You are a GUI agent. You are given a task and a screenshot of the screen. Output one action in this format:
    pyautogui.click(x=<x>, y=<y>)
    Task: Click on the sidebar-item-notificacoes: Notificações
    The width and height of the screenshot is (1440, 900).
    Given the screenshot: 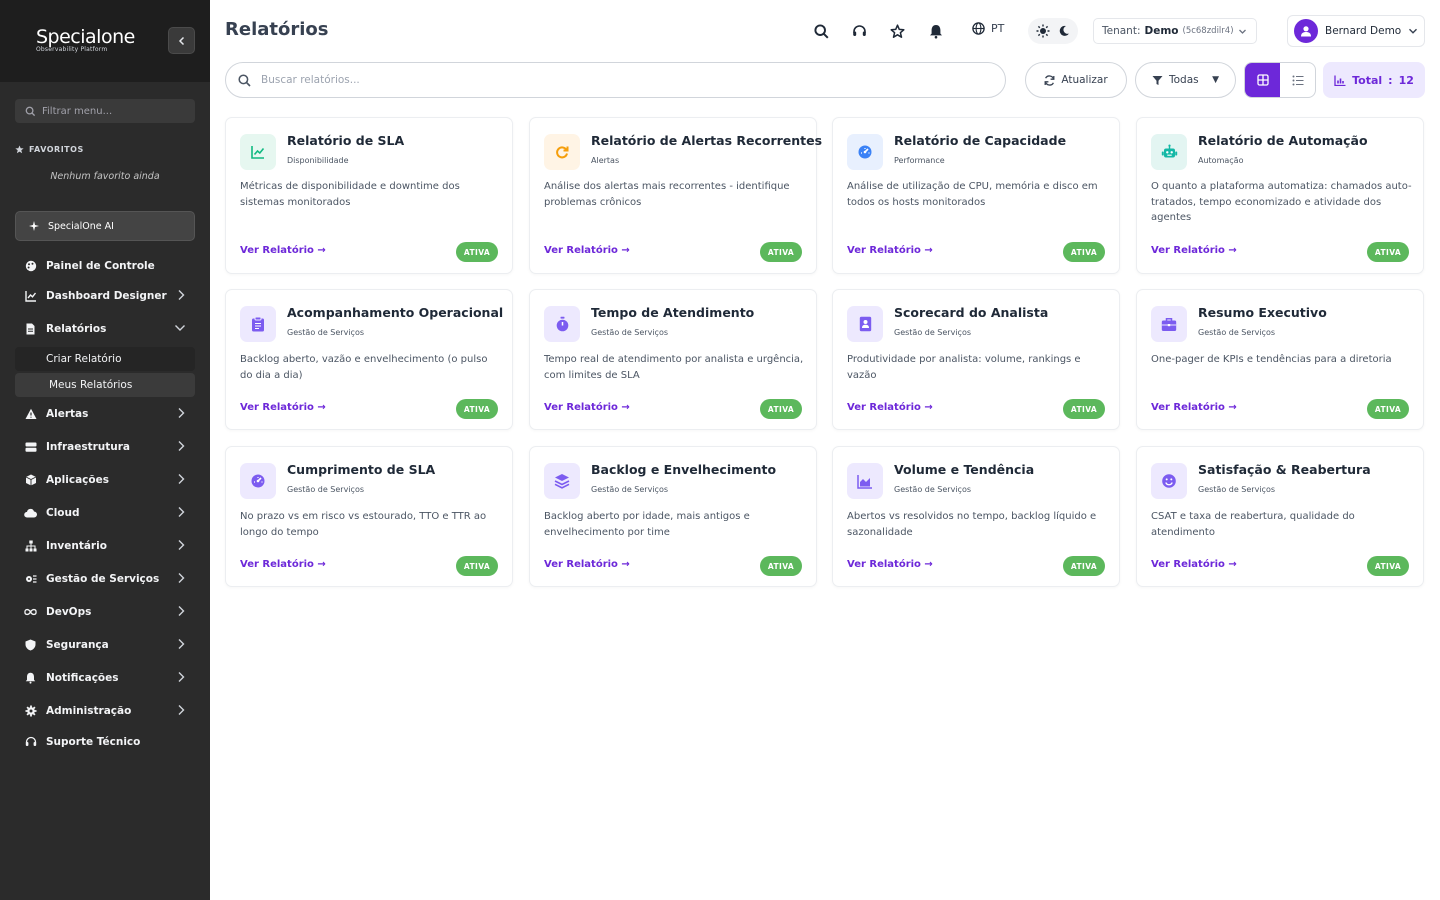 What is the action you would take?
    pyautogui.click(x=109, y=678)
    